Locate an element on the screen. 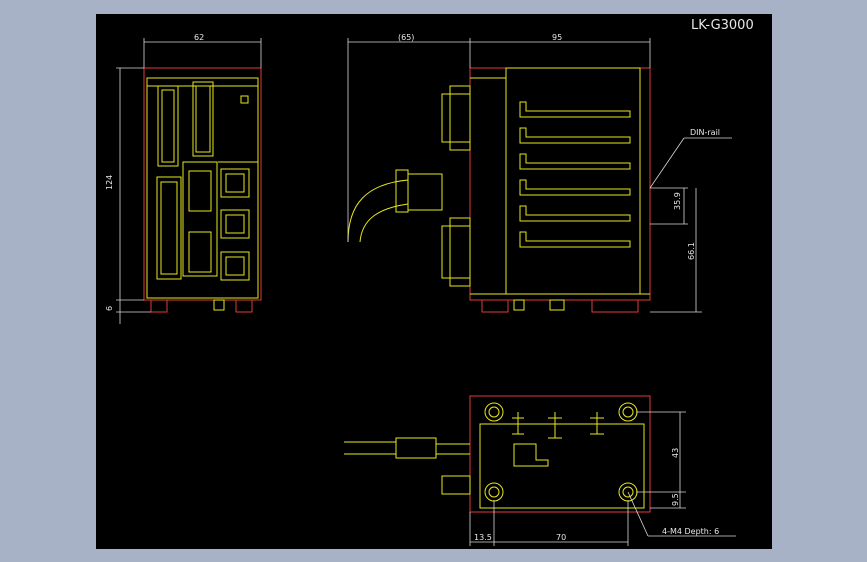 This screenshot has width=867, height=562. callout-thread: 4-M4 Depth: 6 is located at coordinates (690, 531).